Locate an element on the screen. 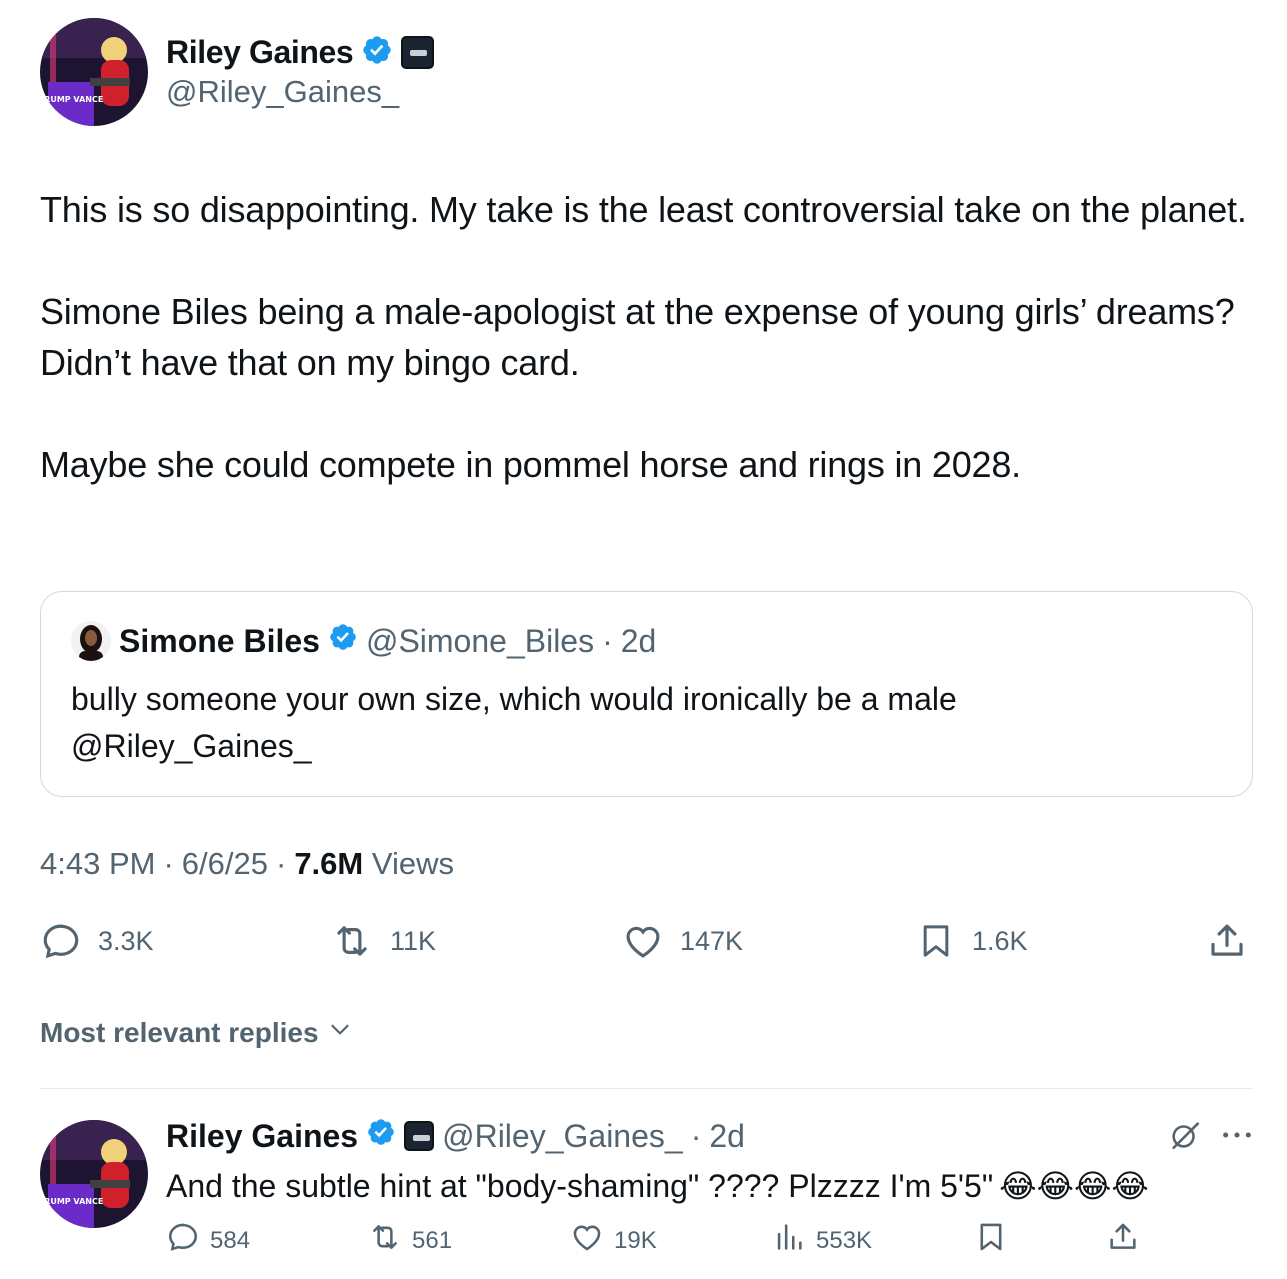 The height and width of the screenshot is (1279, 1287). reply-bookmark-button is located at coordinates (991, 1240).